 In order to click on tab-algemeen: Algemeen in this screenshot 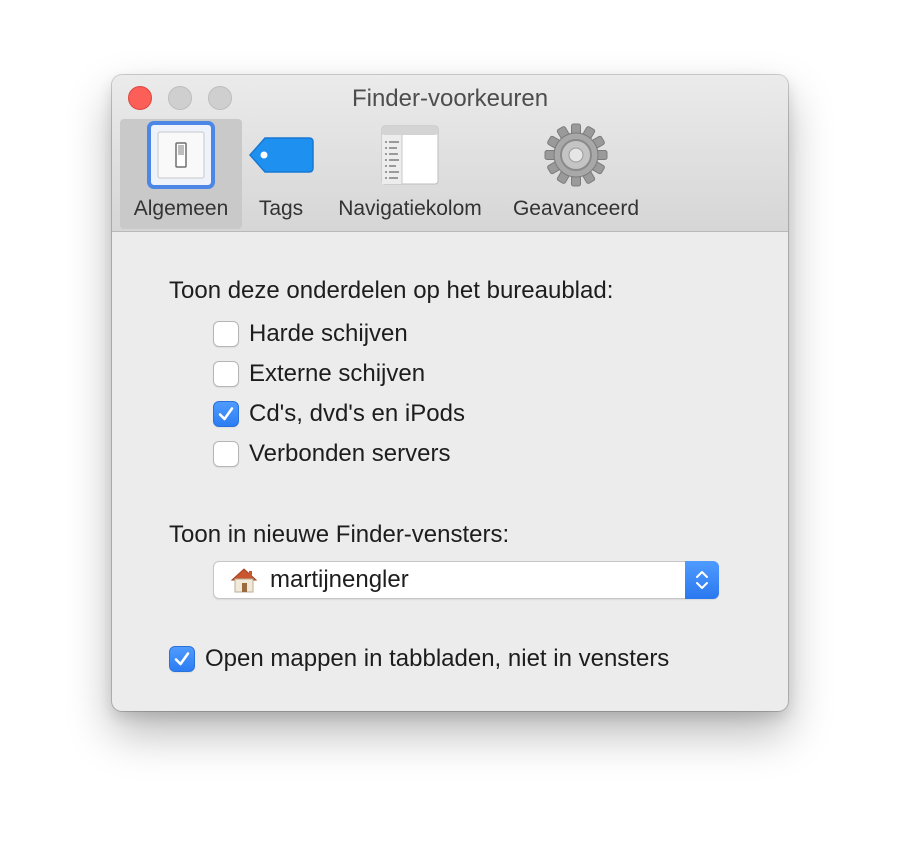, I will do `click(181, 174)`.